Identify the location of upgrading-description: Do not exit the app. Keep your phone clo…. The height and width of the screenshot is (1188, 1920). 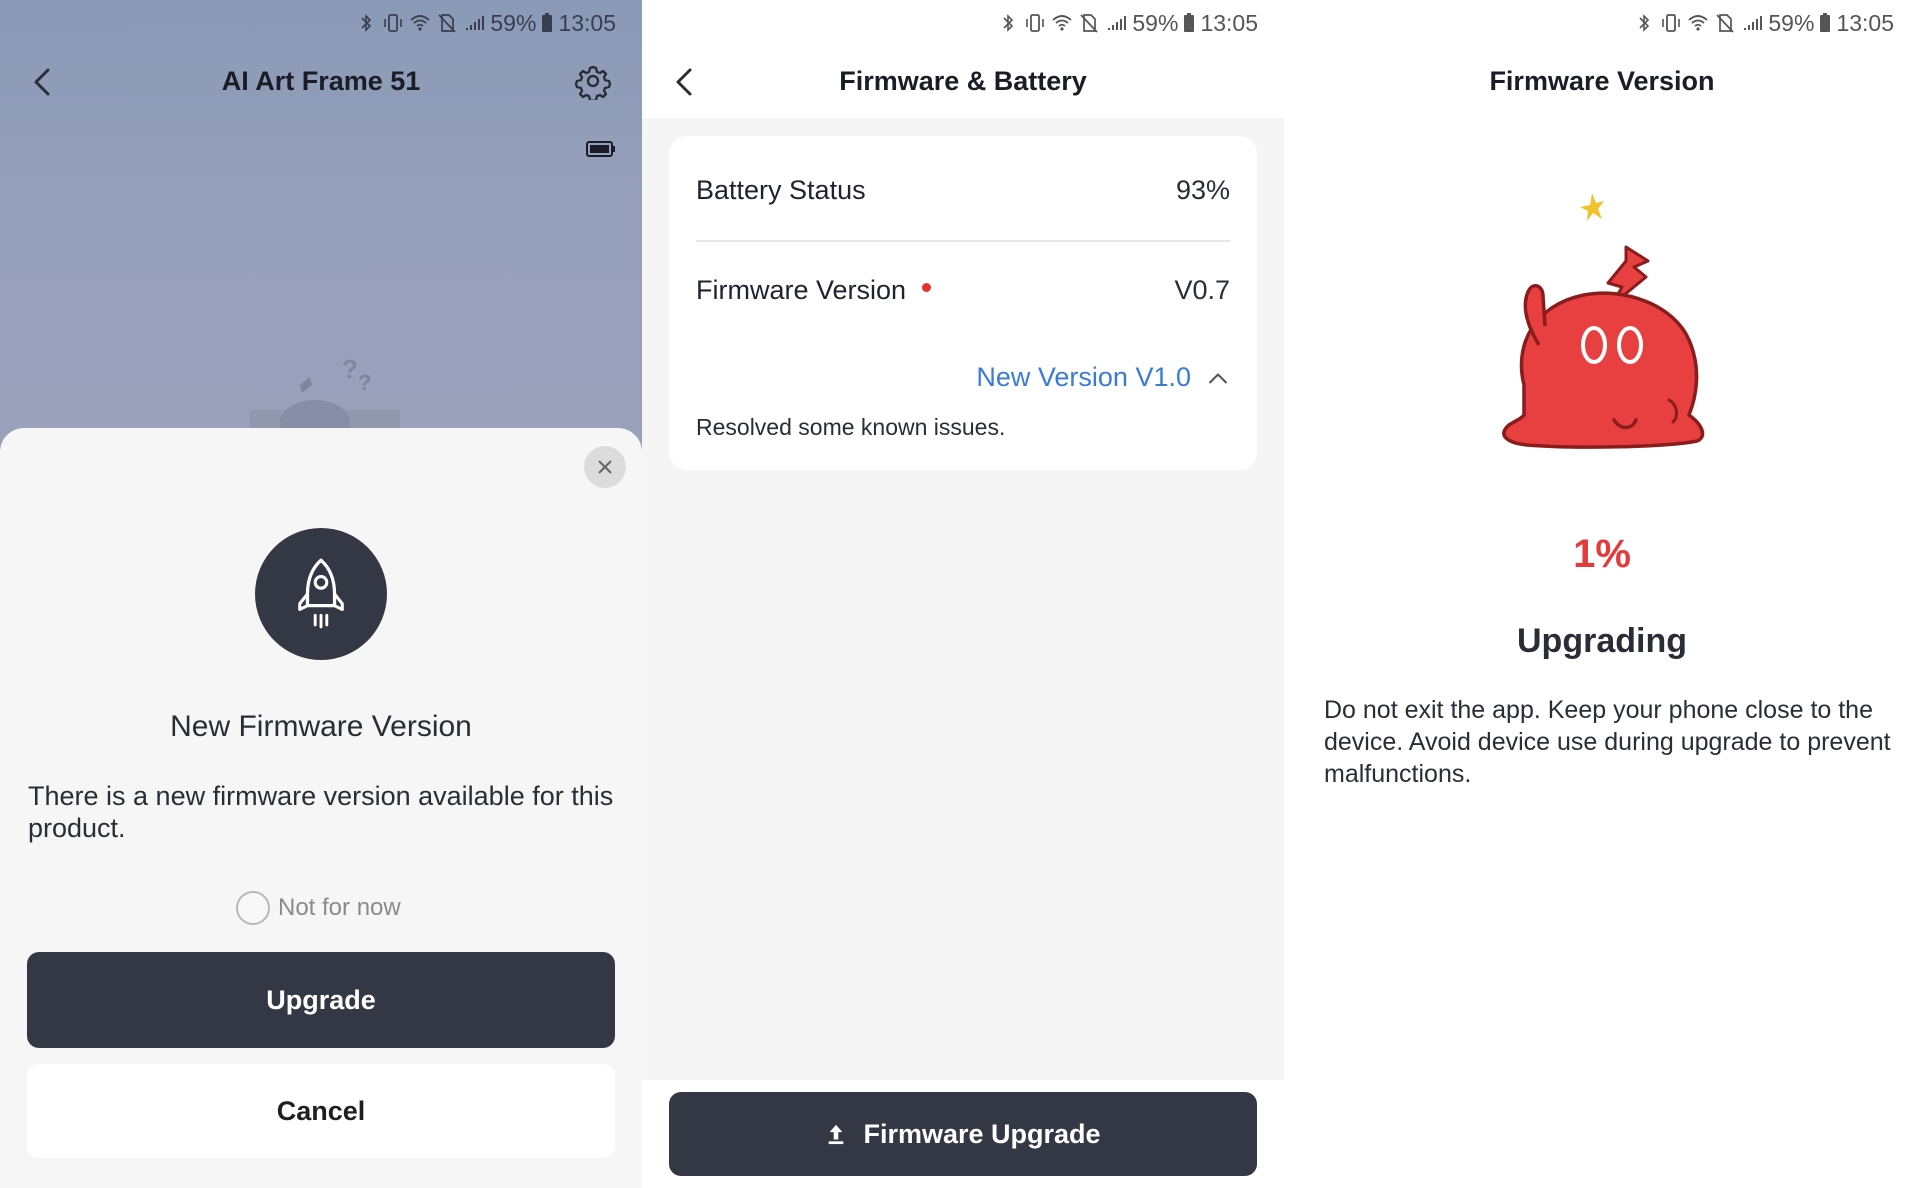
(1607, 742).